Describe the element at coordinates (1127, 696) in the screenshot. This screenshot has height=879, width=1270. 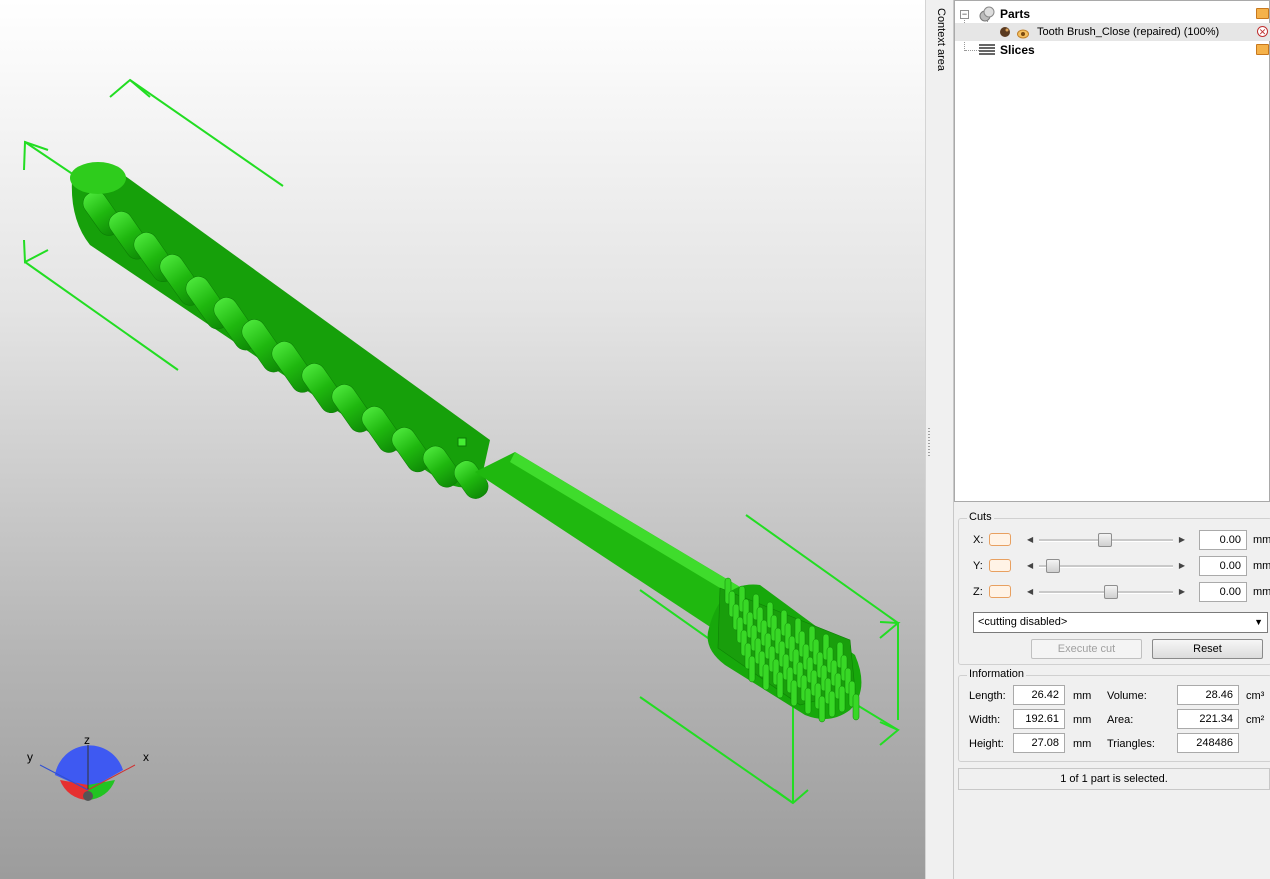
I see `volume-label: Volume:` at that location.